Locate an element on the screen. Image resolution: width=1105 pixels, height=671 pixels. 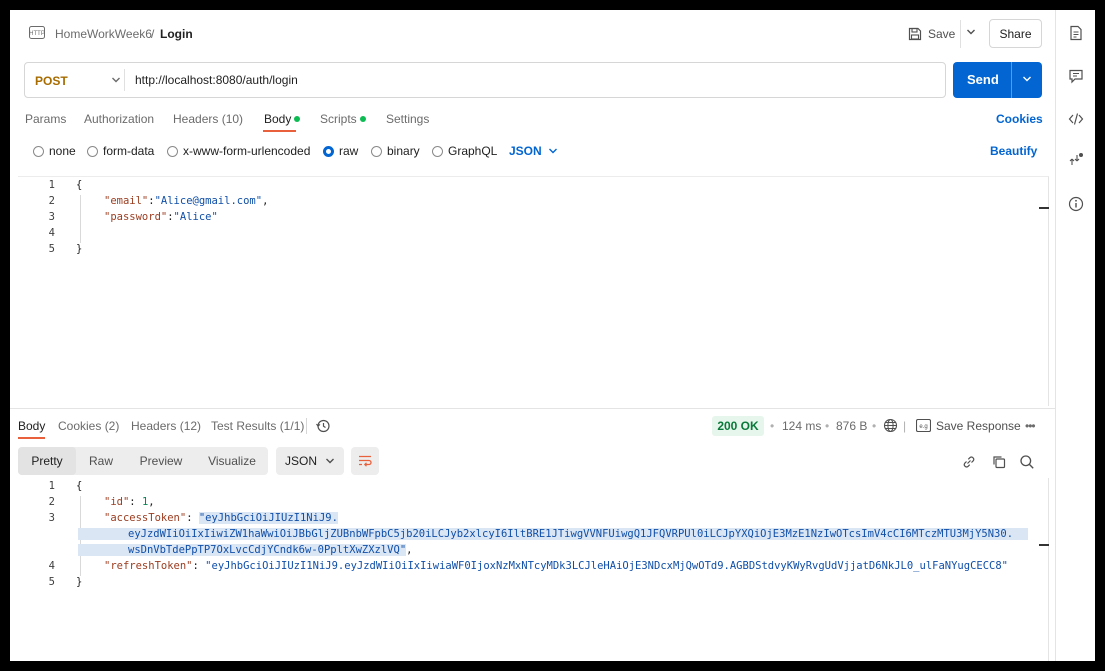
save-icon is located at coordinates (915, 34).